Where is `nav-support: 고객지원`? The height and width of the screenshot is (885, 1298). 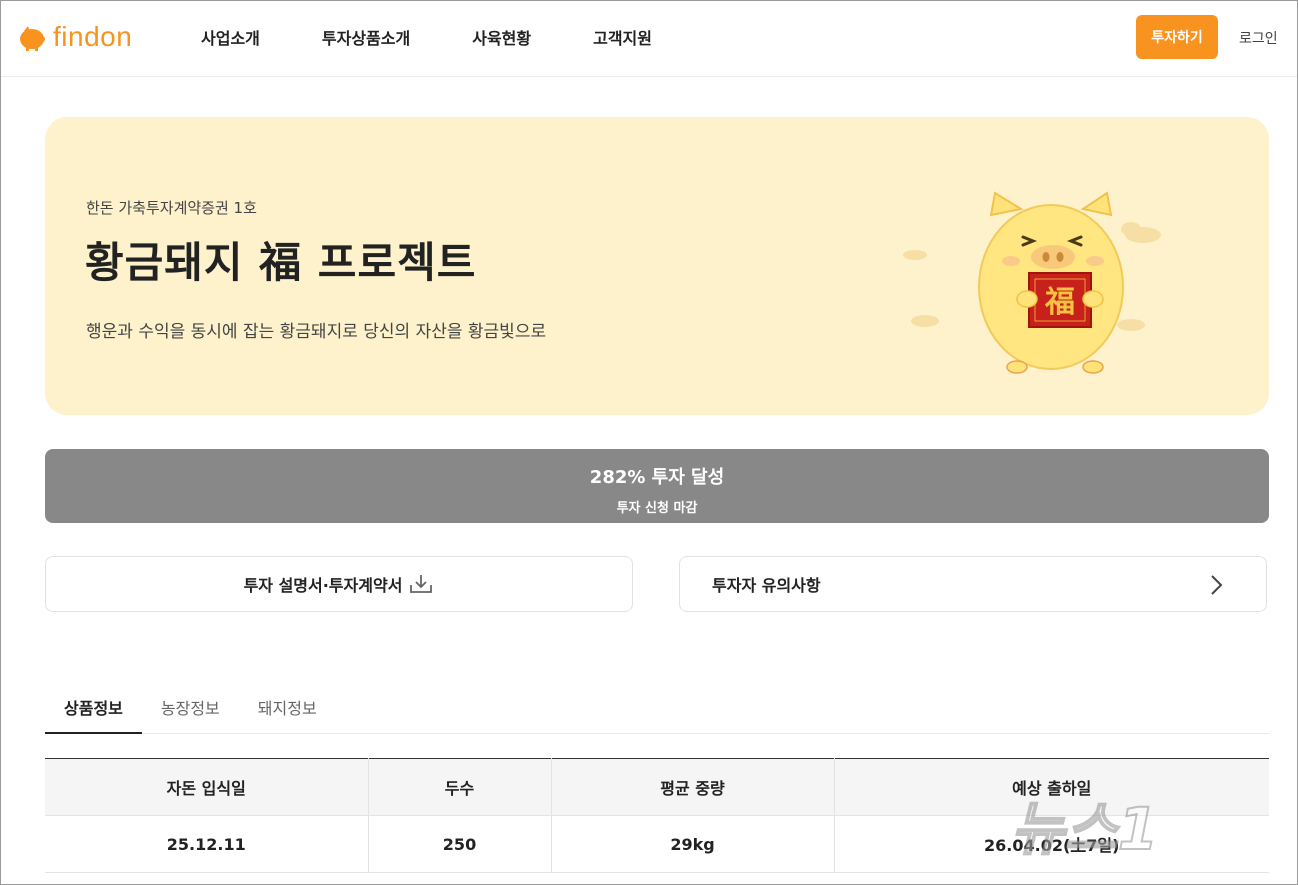
nav-support: 고객지원 is located at coordinates (622, 37).